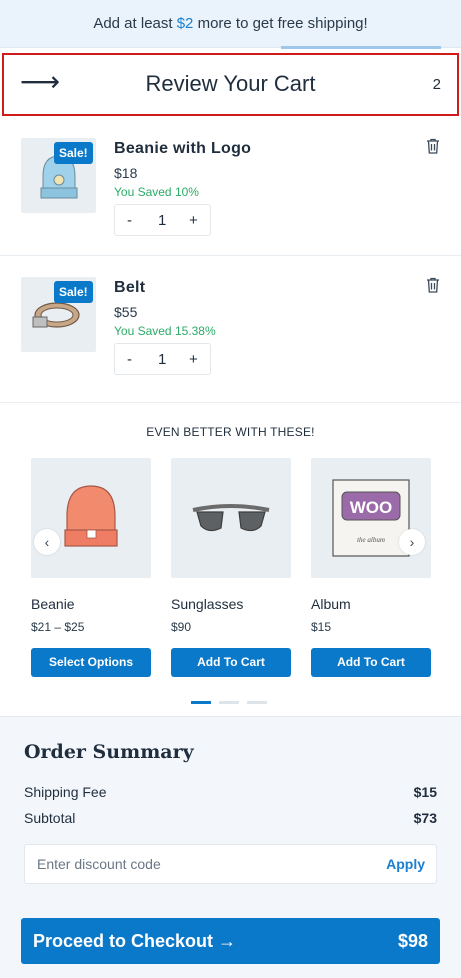 The width and height of the screenshot is (461, 978). What do you see at coordinates (231, 604) in the screenshot?
I see `upsell-product-name: Sunglasses` at bounding box center [231, 604].